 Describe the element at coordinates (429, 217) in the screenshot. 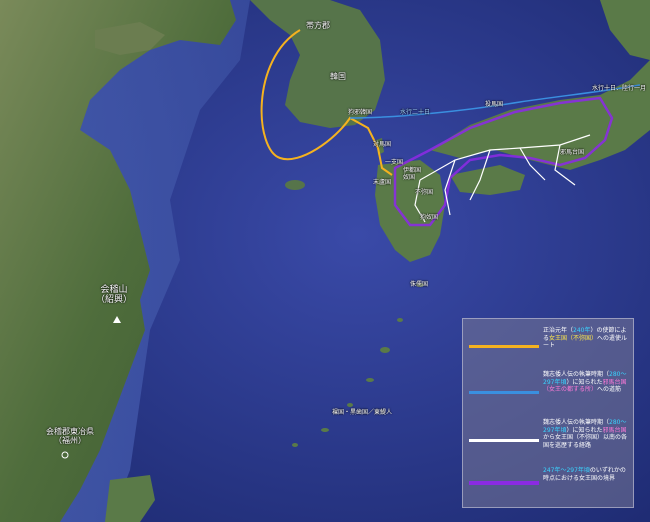

I see `label-kuna: 狗奴国` at that location.